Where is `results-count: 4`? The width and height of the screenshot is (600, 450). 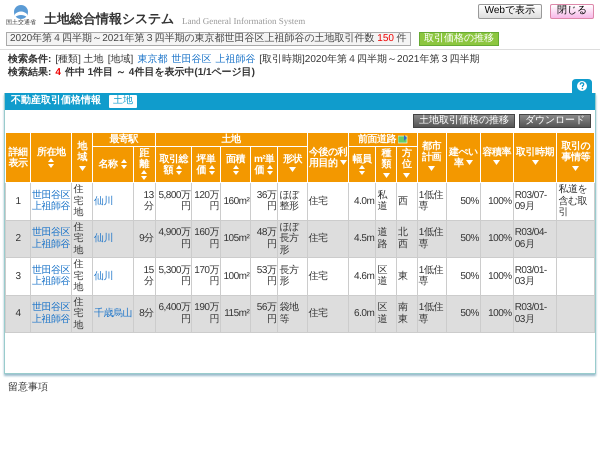 results-count: 4 is located at coordinates (58, 72).